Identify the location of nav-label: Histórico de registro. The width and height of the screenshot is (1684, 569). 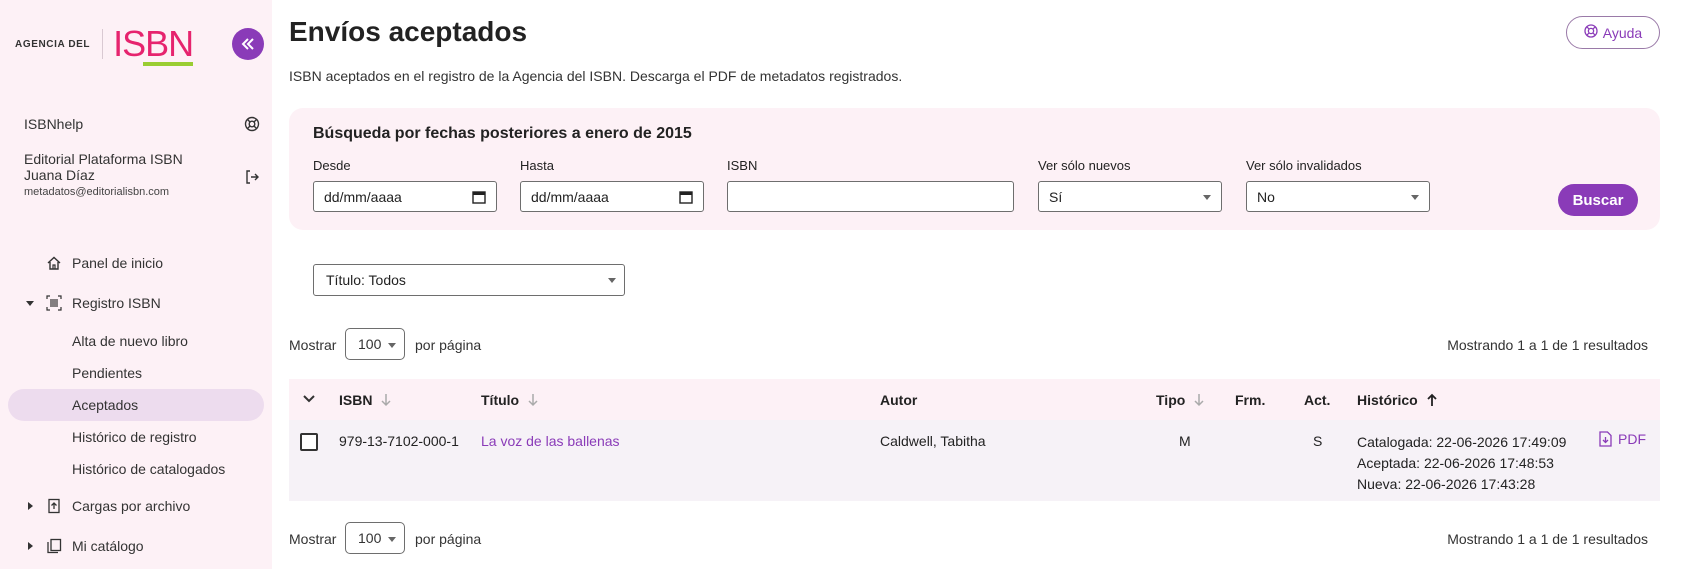
(134, 437).